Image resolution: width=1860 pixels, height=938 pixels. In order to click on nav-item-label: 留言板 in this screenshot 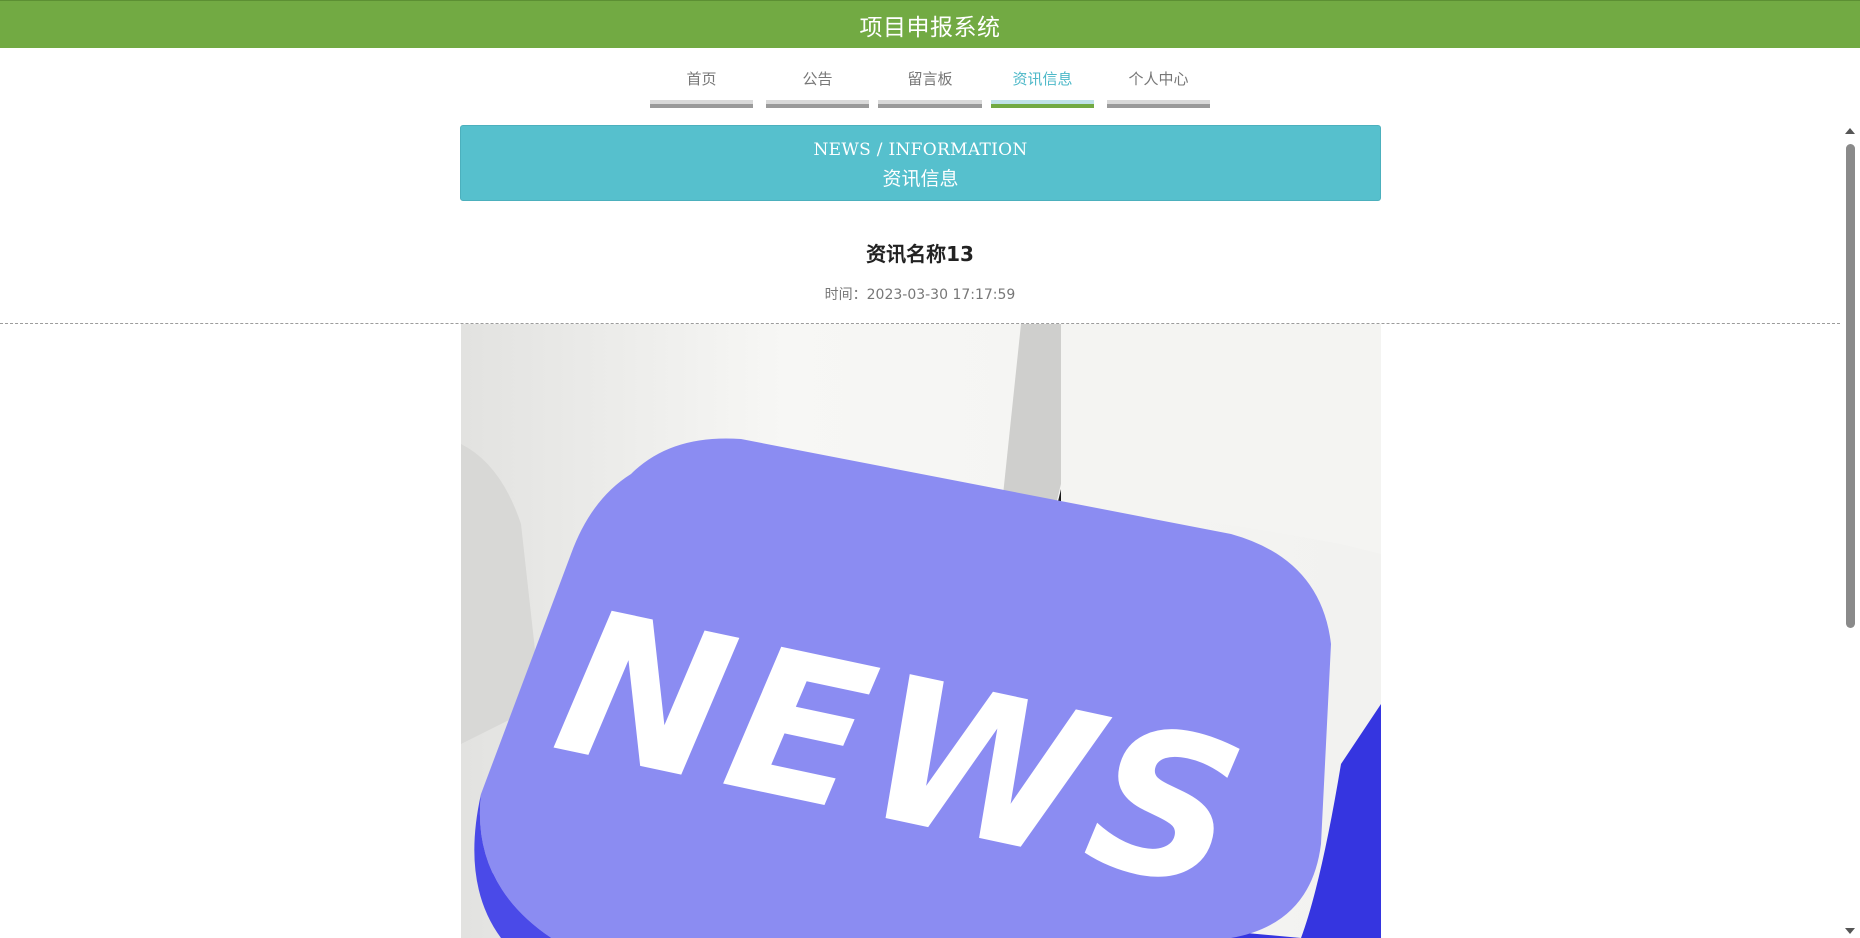, I will do `click(930, 79)`.